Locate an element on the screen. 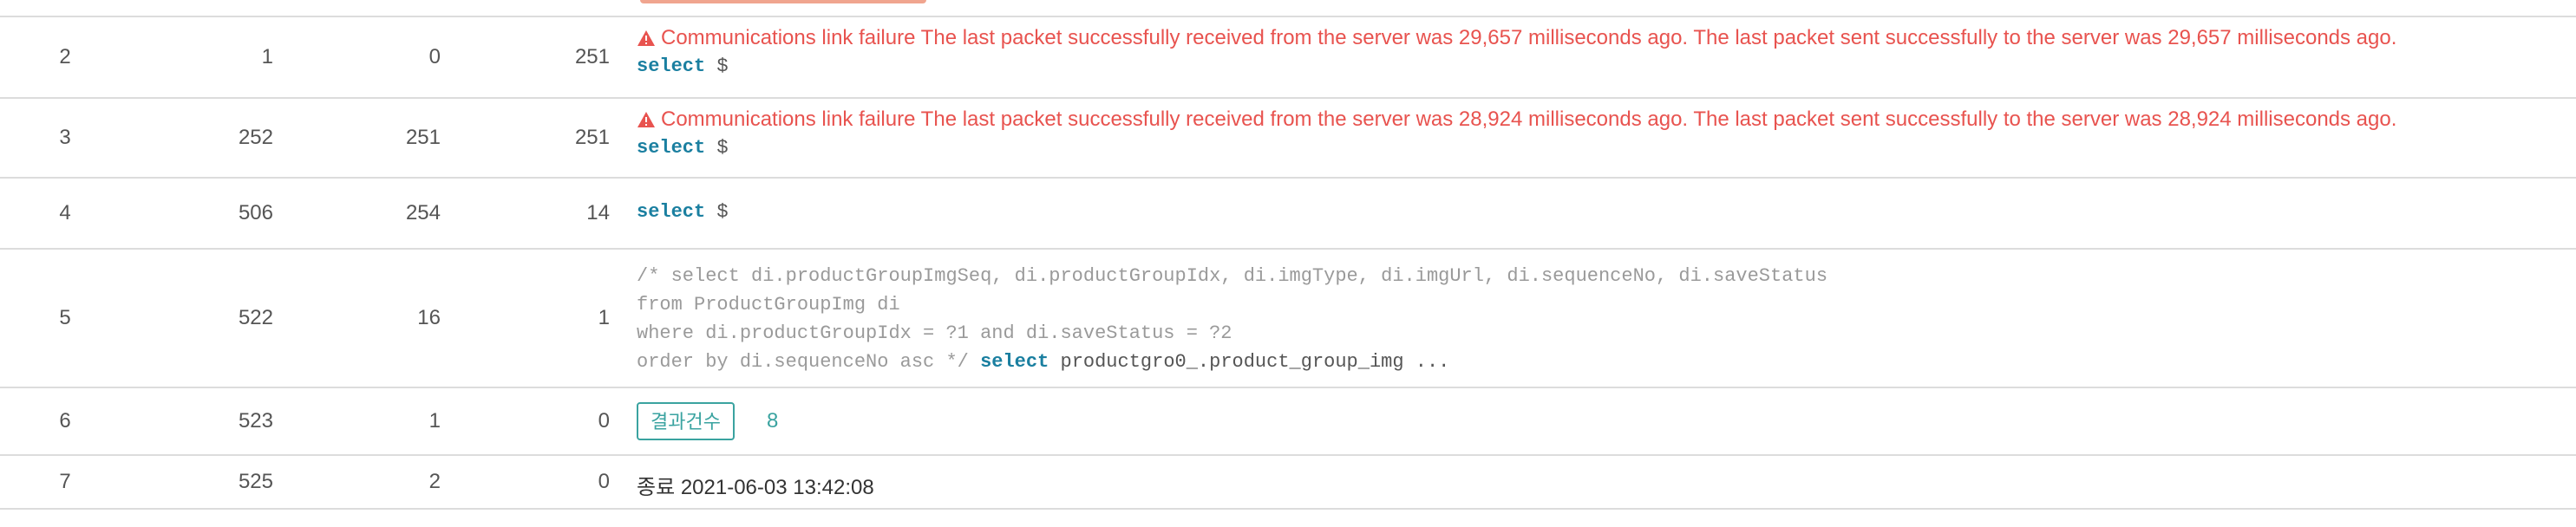 This screenshot has width=2576, height=527. table-row: 7 525 2 0 종료 2021-06-03 13:42:08 is located at coordinates (1288, 483).